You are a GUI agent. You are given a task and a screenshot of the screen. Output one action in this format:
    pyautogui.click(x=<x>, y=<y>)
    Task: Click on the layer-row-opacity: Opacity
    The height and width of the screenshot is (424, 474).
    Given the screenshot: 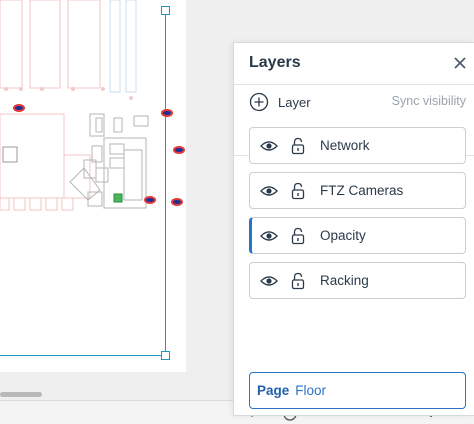 What is the action you would take?
    pyautogui.click(x=357, y=235)
    